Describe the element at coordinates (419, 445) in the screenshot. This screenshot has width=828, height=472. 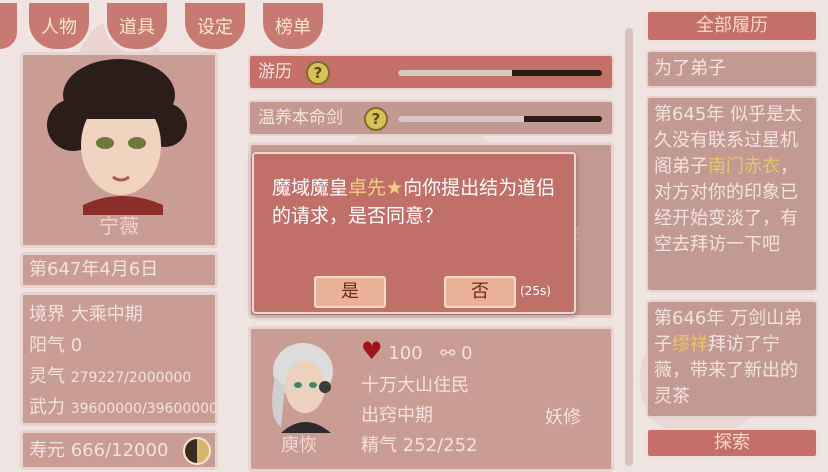
I see `npc-essence: 精气 252/252` at that location.